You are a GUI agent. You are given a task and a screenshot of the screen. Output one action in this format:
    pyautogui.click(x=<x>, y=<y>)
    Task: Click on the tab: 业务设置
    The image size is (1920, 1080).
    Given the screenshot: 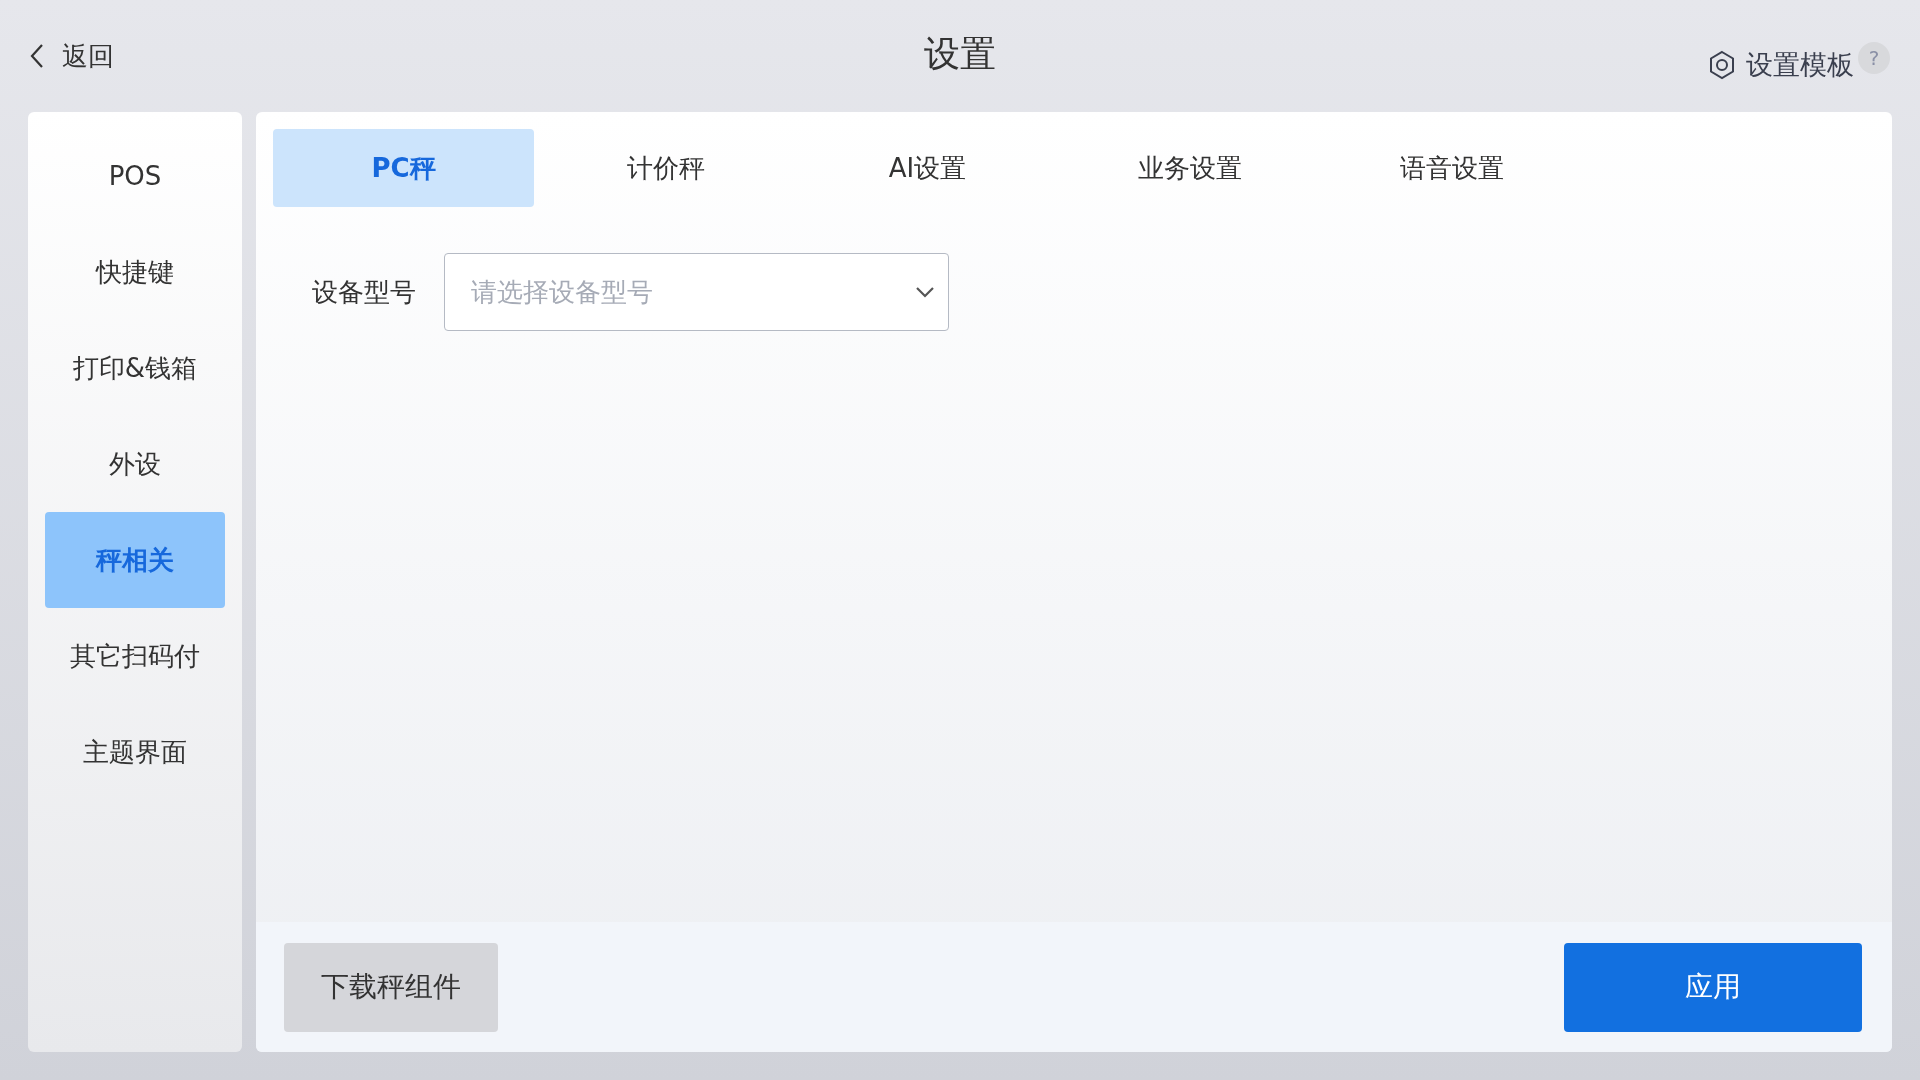 What is the action you would take?
    pyautogui.click(x=1189, y=168)
    